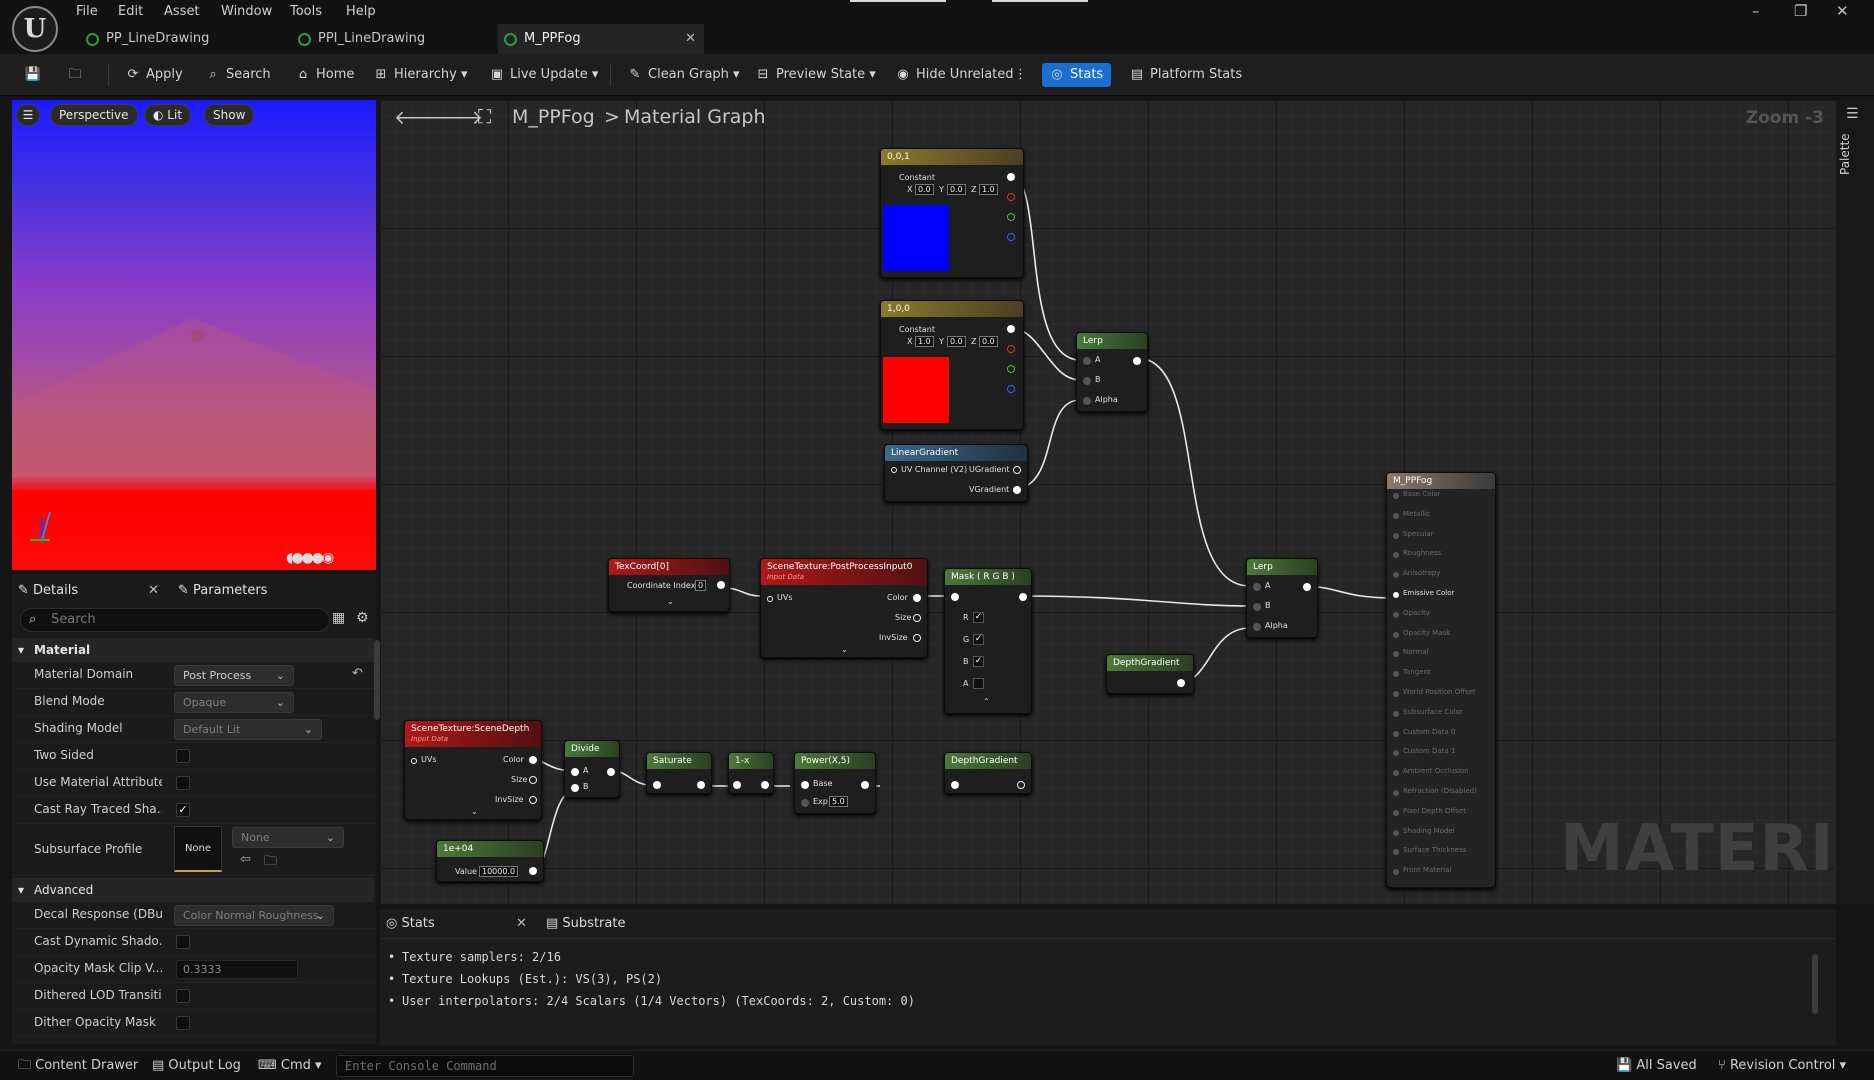  Describe the element at coordinates (48, 591) in the screenshot. I see `tab-details: ✎ Details` at that location.